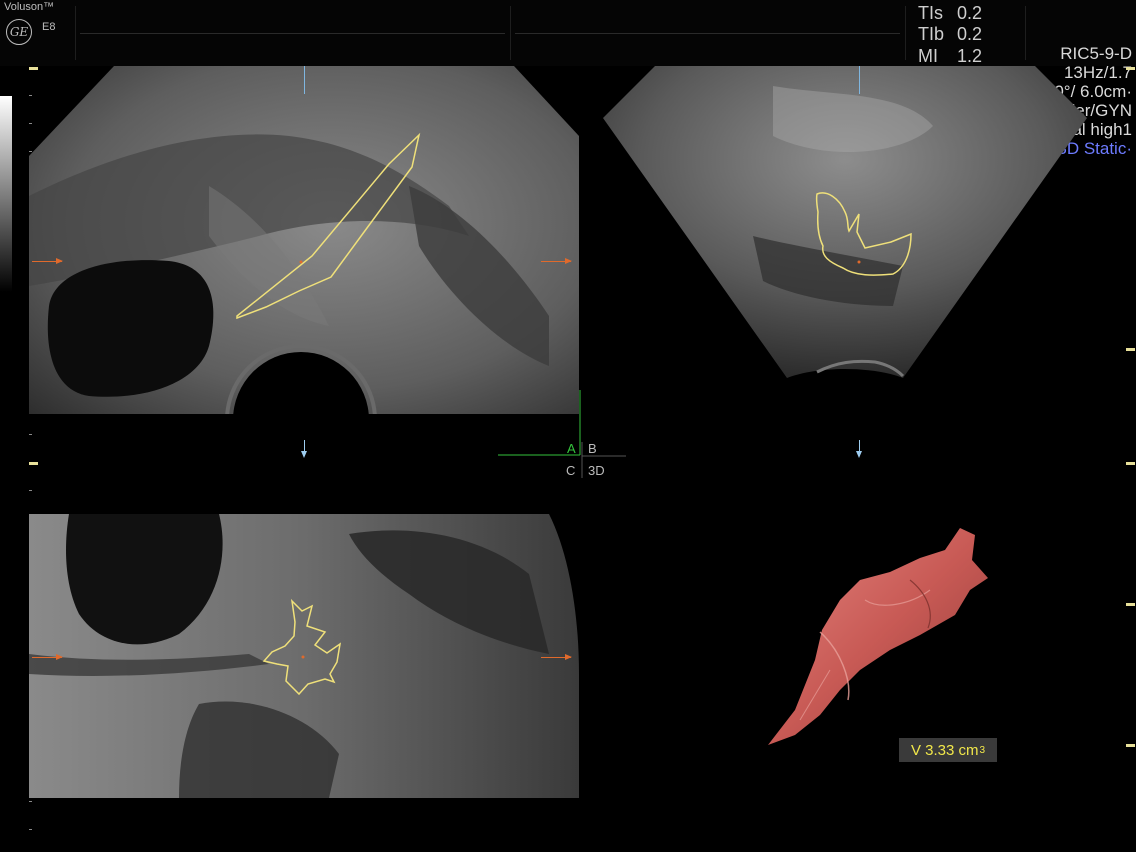 This screenshot has height=852, width=1136. Describe the element at coordinates (930, 13) in the screenshot. I see `tis-label: TIs` at that location.